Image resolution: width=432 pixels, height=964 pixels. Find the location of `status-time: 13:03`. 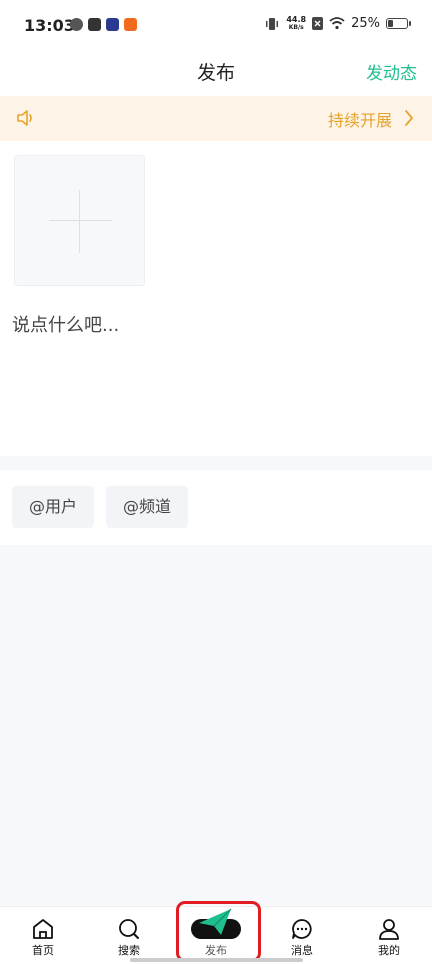

status-time: 13:03 is located at coordinates (49, 25).